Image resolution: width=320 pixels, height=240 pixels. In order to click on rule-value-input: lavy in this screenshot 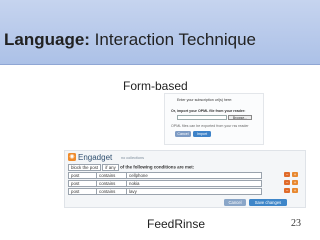, I will do `click(194, 191)`.